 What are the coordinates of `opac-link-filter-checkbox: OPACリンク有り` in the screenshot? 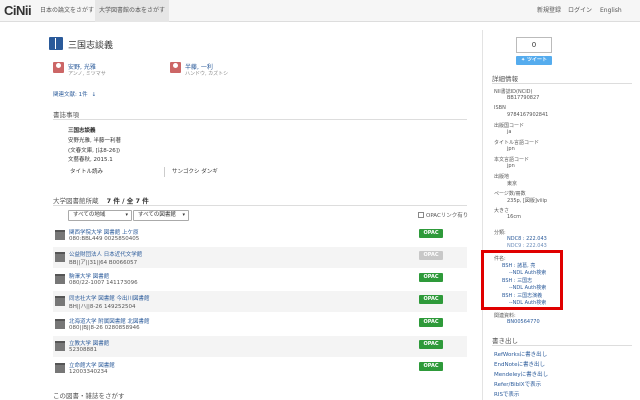 It's located at (443, 215).